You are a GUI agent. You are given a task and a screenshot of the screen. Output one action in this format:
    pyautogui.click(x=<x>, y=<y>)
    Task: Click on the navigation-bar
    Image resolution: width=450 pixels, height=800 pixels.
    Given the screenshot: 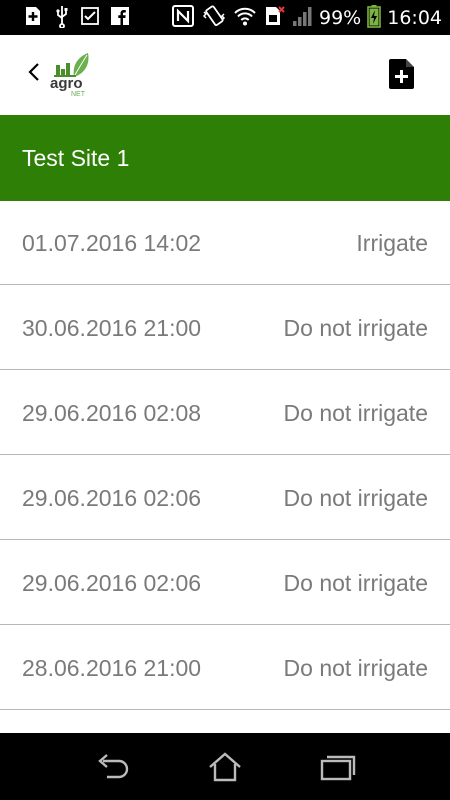 What is the action you would take?
    pyautogui.click(x=225, y=766)
    